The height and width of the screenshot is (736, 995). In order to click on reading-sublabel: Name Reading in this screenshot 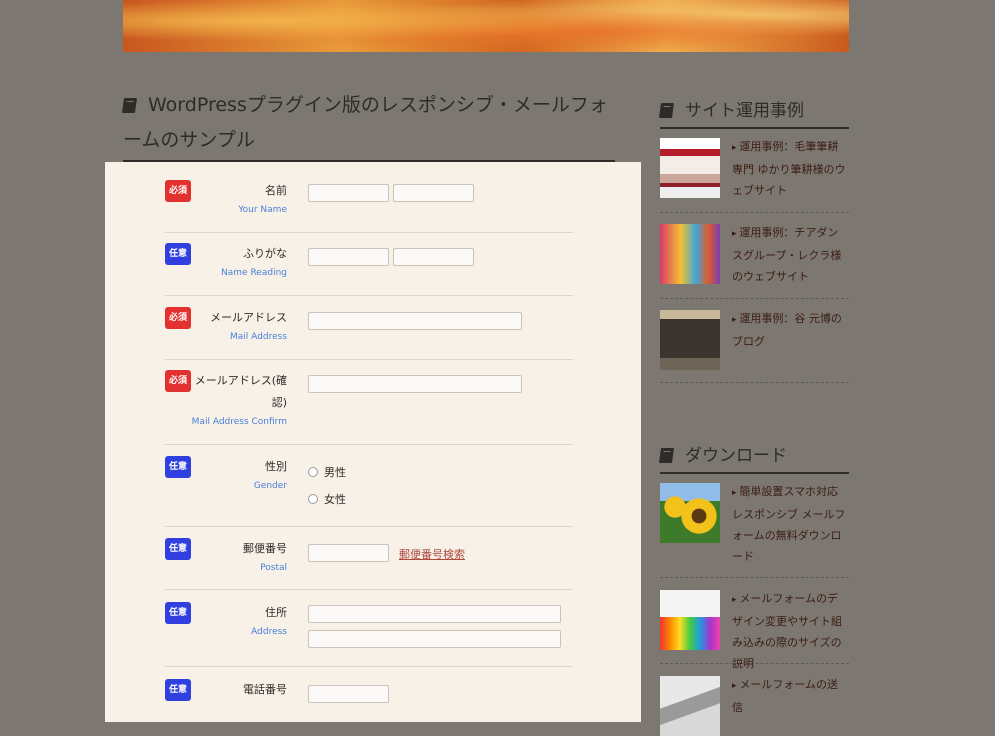, I will do `click(254, 273)`.